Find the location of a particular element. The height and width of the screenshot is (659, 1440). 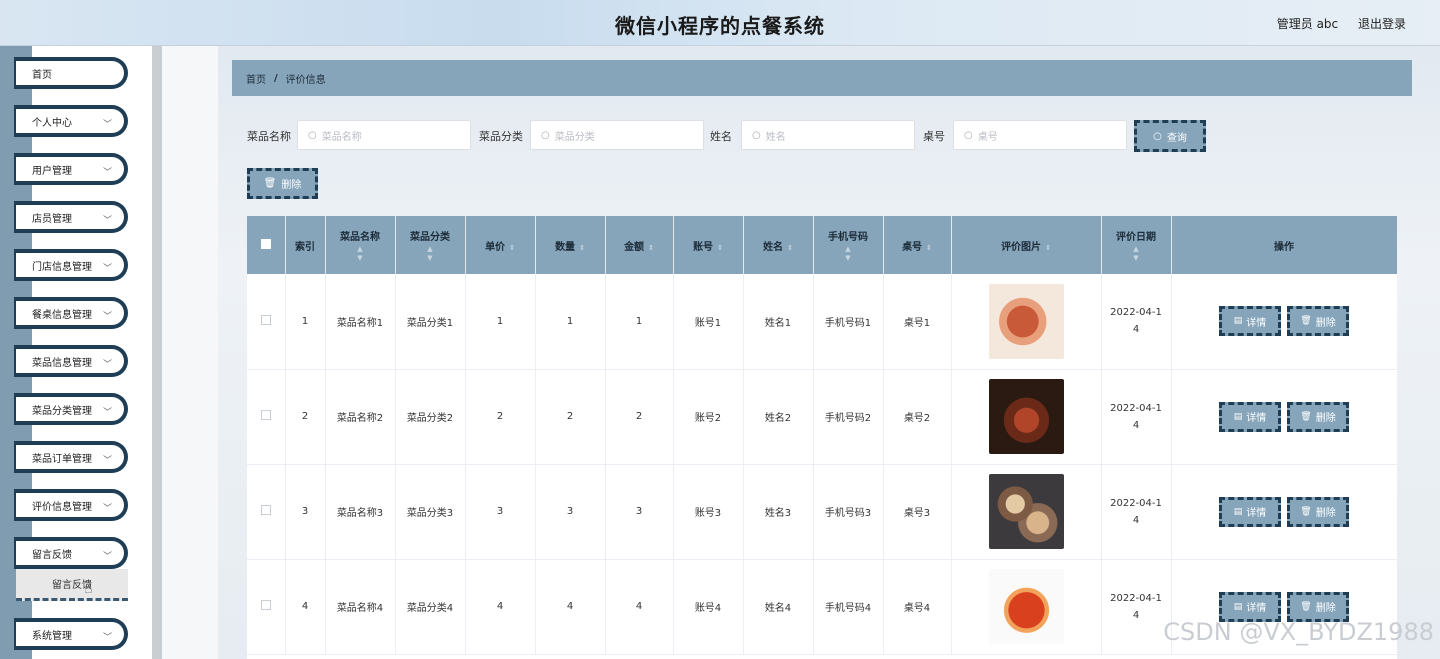

query-button: ○ 查询 is located at coordinates (1170, 136).